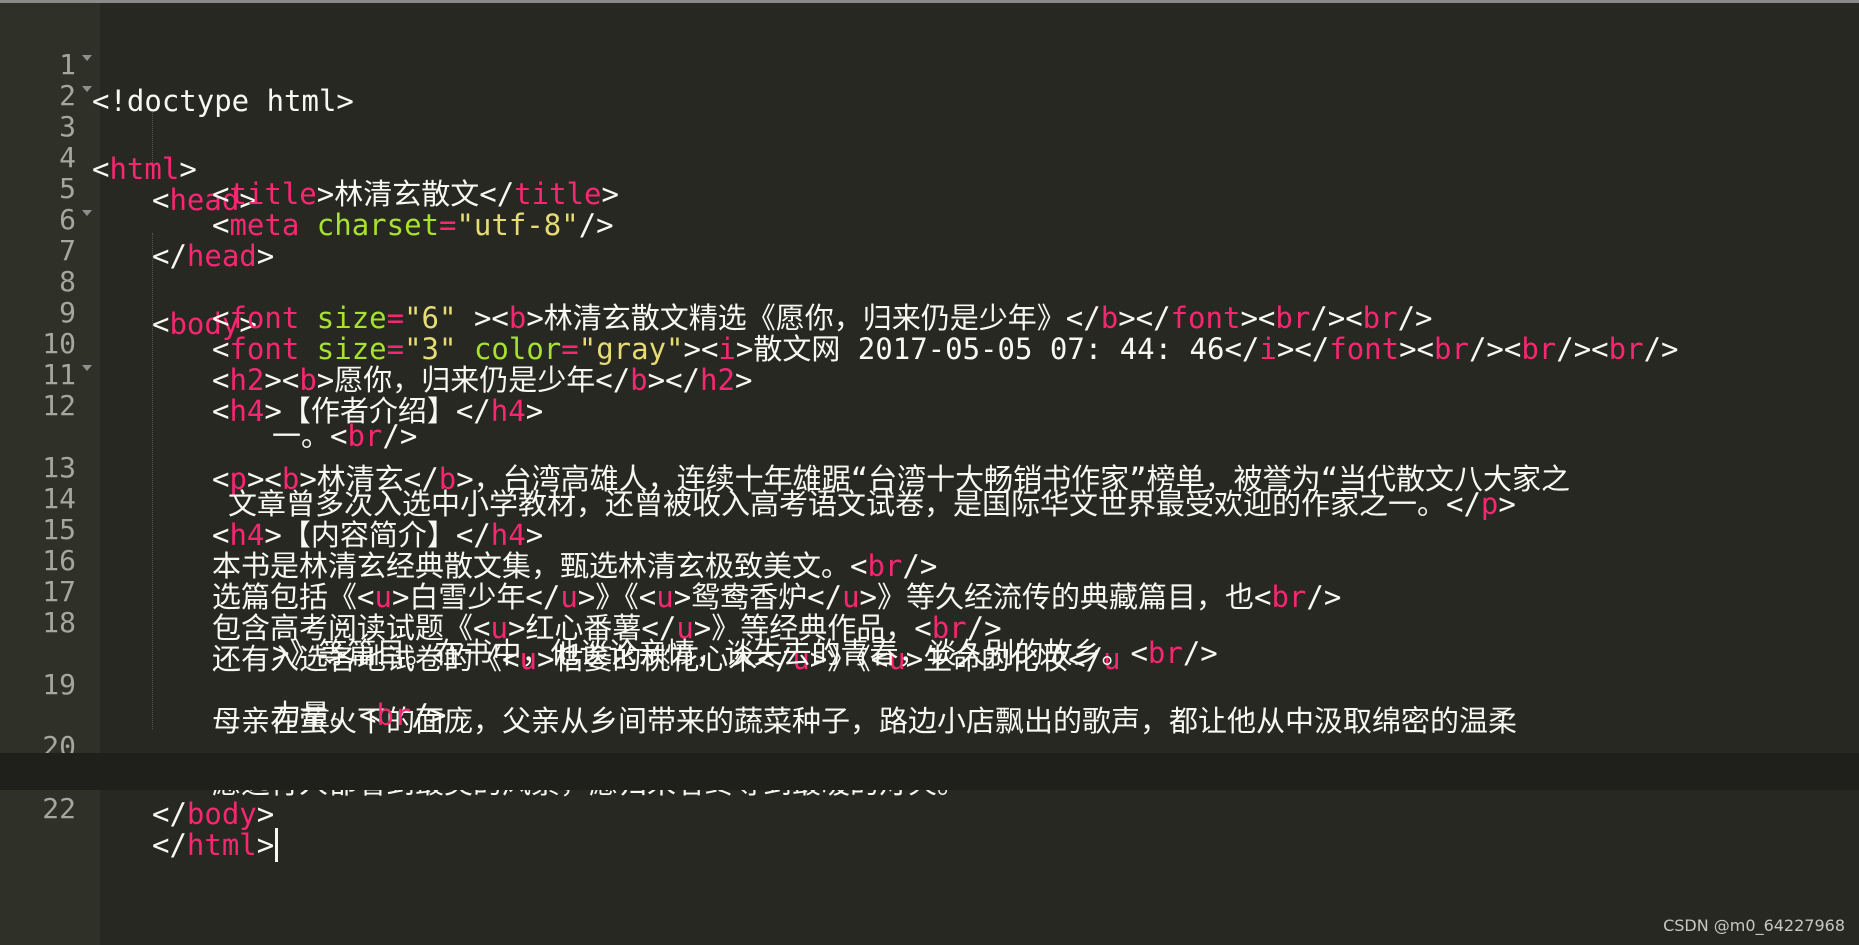 The height and width of the screenshot is (945, 1859). Describe the element at coordinates (215, 845) in the screenshot. I see `line-text: </html>` at that location.